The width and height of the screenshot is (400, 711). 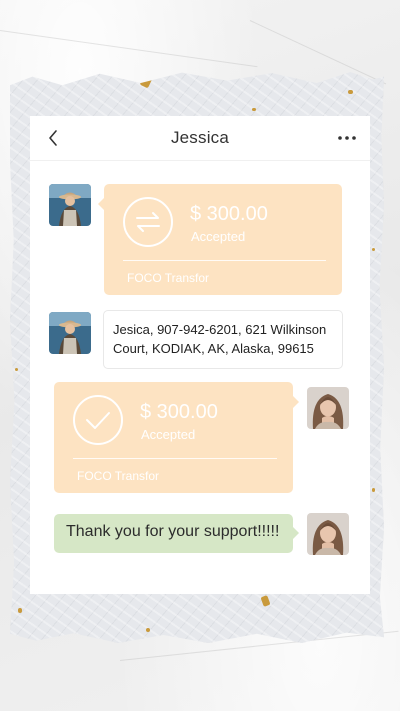 I want to click on chat-title: Jessica, so click(x=200, y=137).